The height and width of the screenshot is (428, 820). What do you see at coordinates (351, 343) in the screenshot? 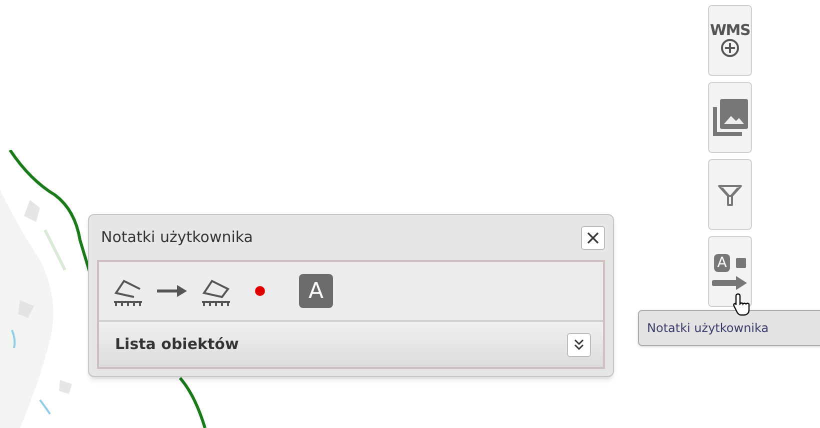
I see `object-list-header: Lista obiektów` at bounding box center [351, 343].